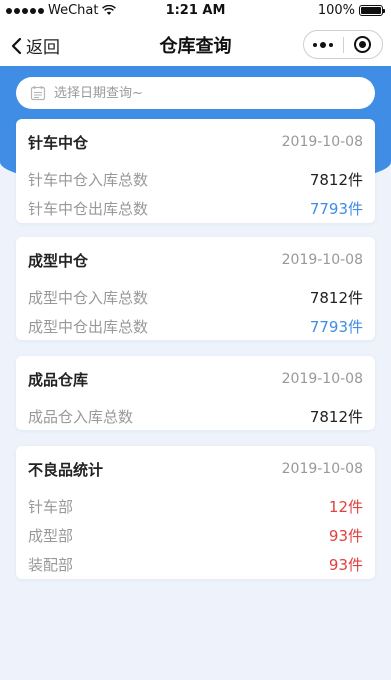  What do you see at coordinates (195, 11) in the screenshot?
I see `status-bar: WeChat 1:21 AM 100%` at bounding box center [195, 11].